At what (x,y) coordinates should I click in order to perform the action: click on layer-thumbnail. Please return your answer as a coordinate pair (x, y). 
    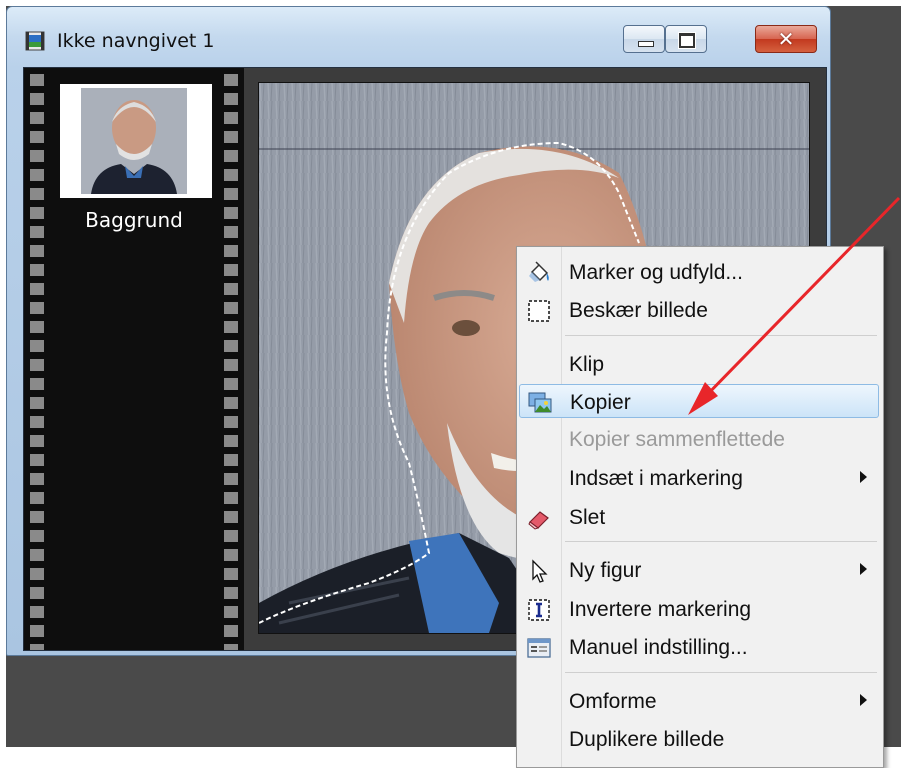
    Looking at the image, I should click on (136, 141).